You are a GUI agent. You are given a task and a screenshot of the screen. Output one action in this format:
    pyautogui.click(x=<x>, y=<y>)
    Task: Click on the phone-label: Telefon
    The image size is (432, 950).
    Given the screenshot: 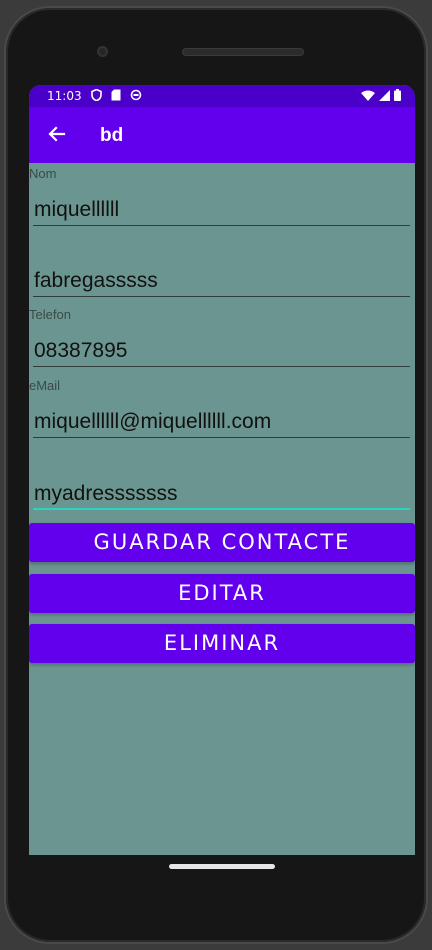 What is the action you would take?
    pyautogui.click(x=50, y=314)
    